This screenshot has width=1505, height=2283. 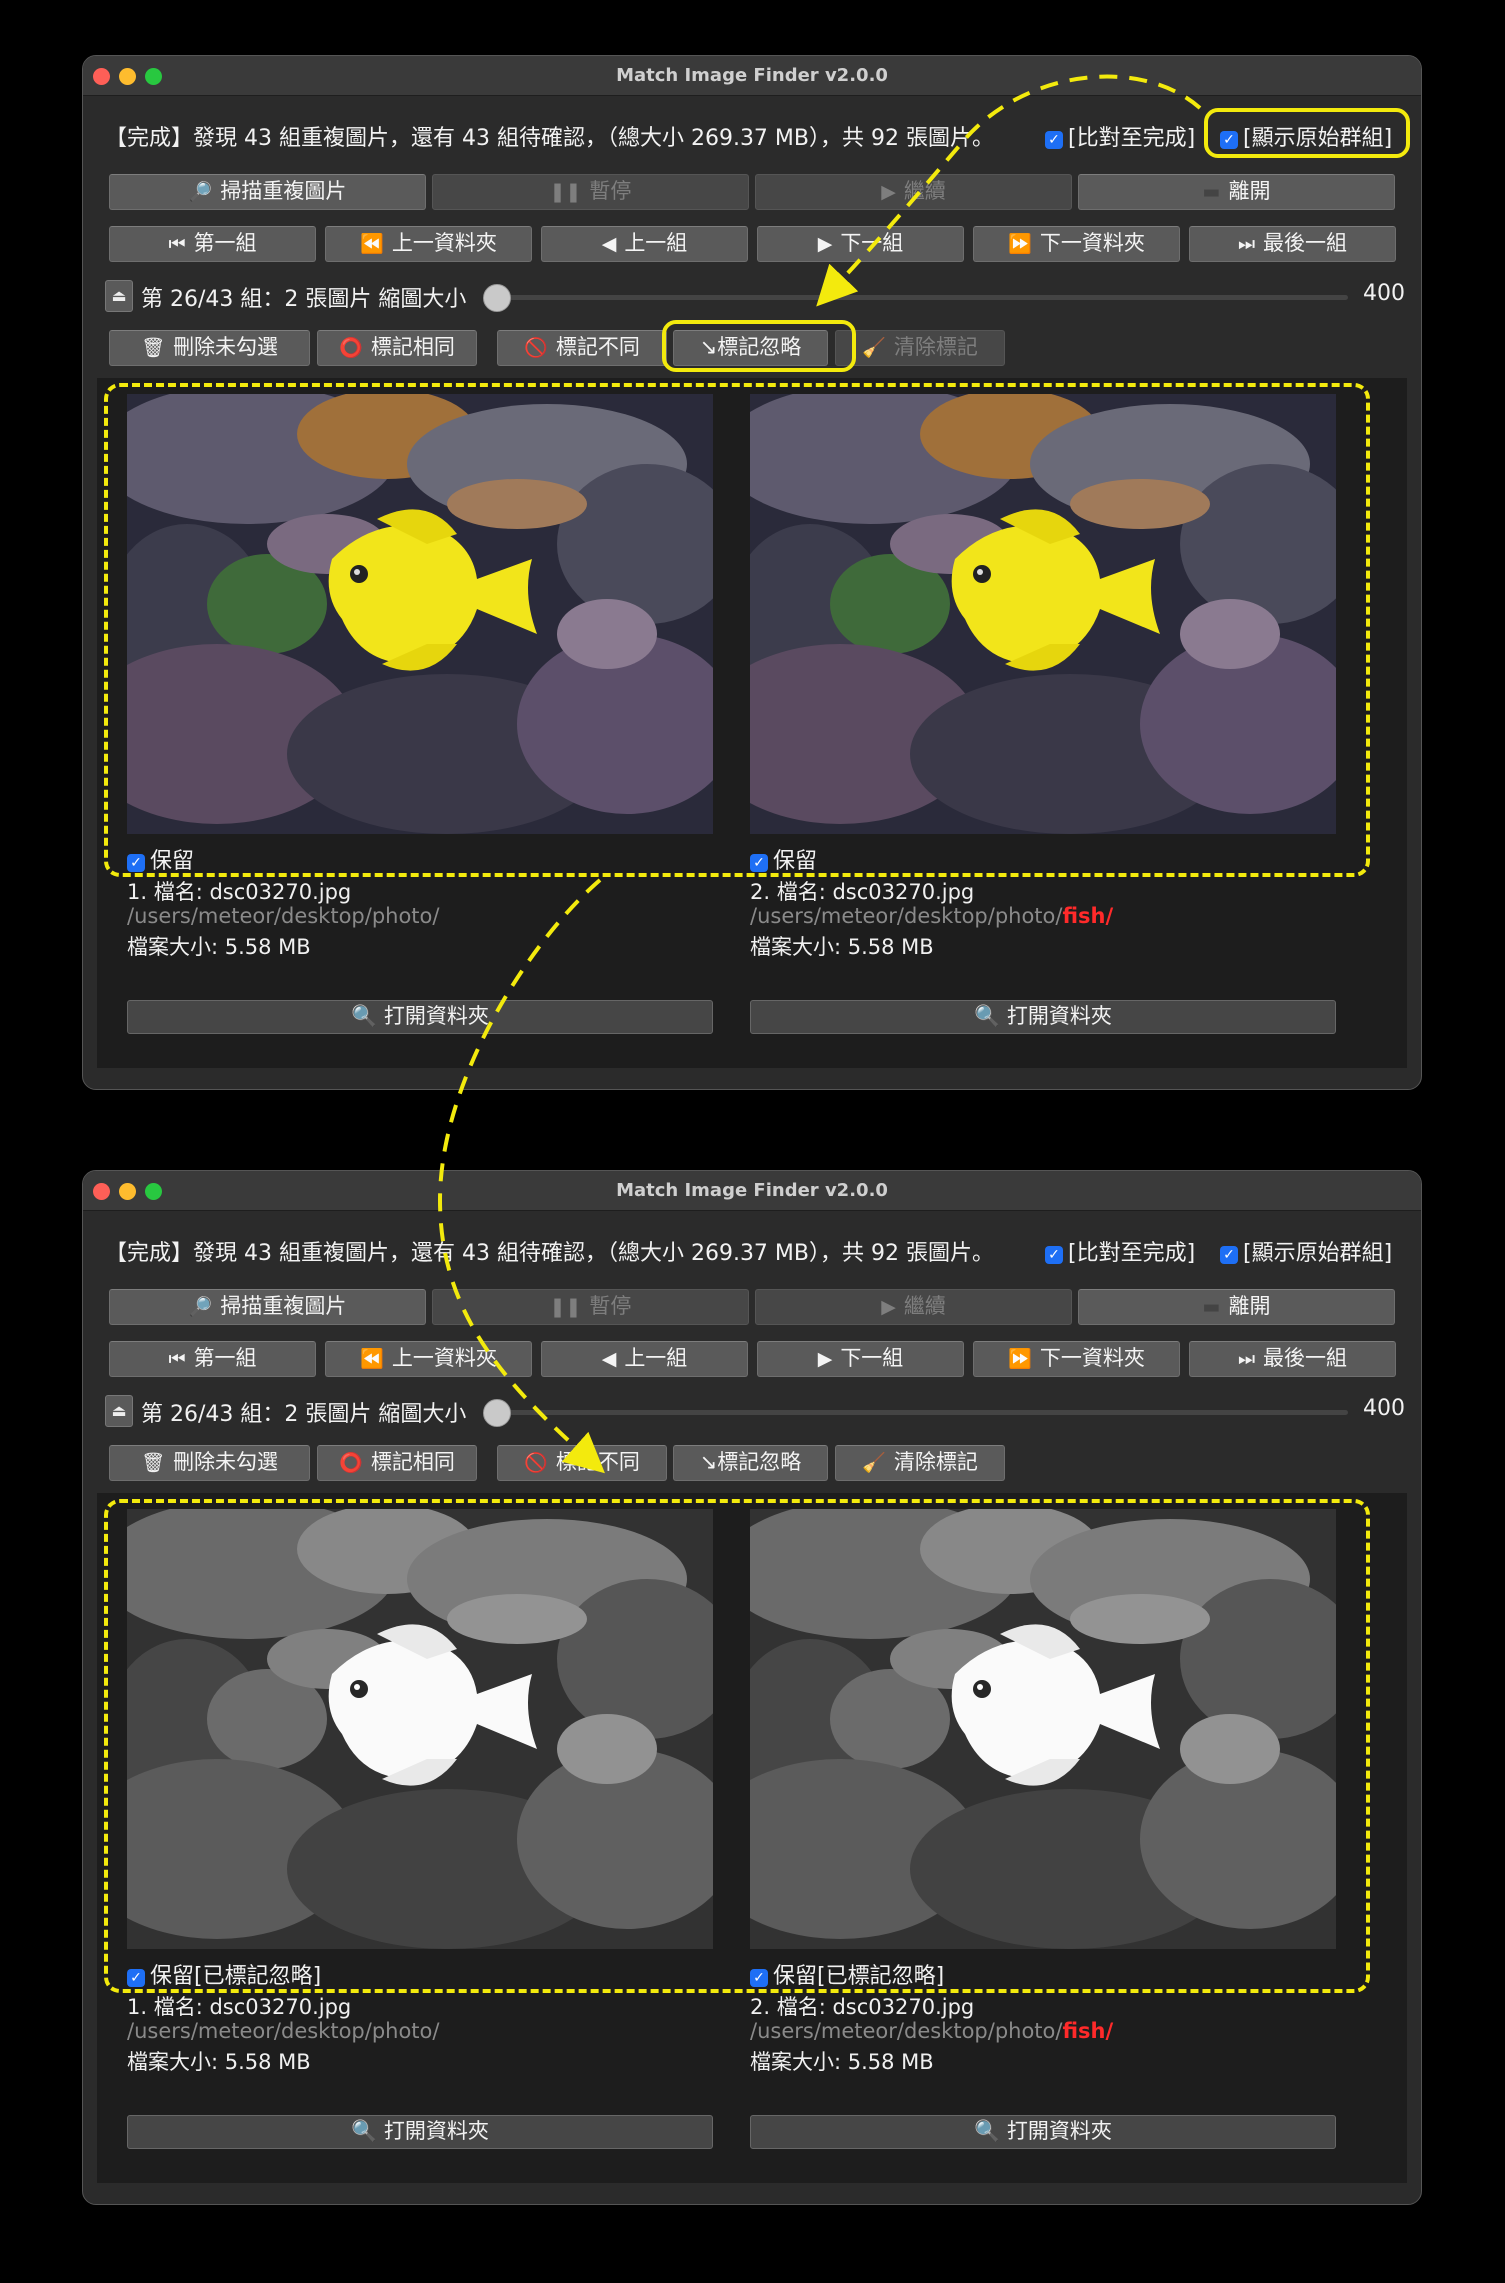 What do you see at coordinates (1306, 1251) in the screenshot?
I see `show-original-groups-checkbox: ✓ [顯示原始群組]` at bounding box center [1306, 1251].